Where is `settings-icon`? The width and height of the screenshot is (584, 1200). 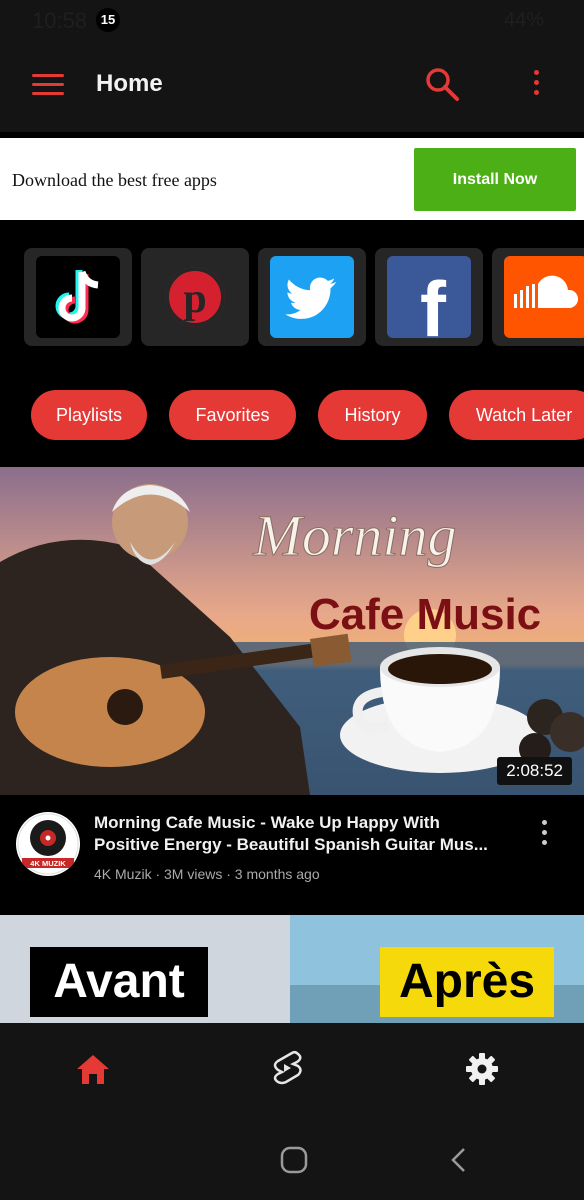 settings-icon is located at coordinates (482, 1069).